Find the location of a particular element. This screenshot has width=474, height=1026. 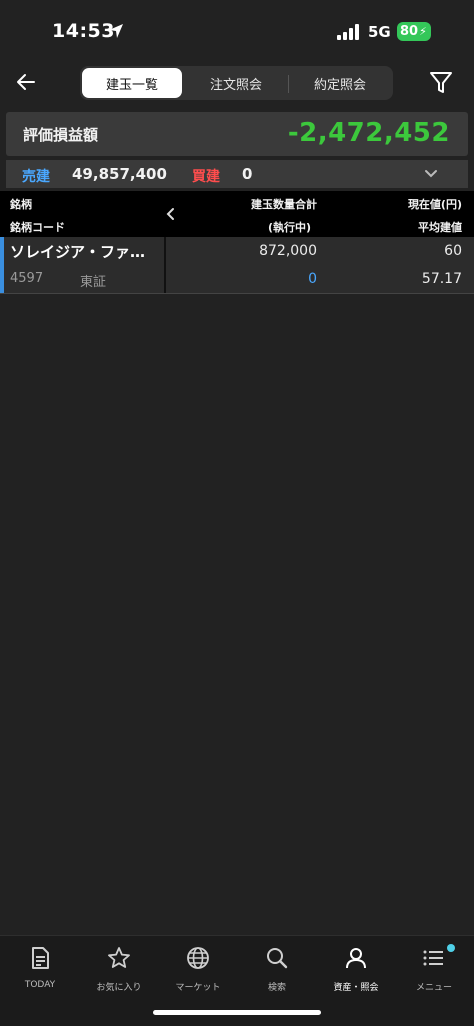

stock-code: 4597 is located at coordinates (27, 278).